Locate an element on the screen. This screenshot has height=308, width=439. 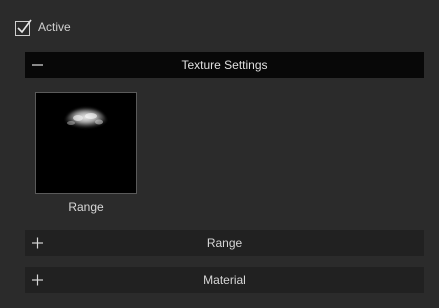
texture-slot-label: Range is located at coordinates (86, 207).